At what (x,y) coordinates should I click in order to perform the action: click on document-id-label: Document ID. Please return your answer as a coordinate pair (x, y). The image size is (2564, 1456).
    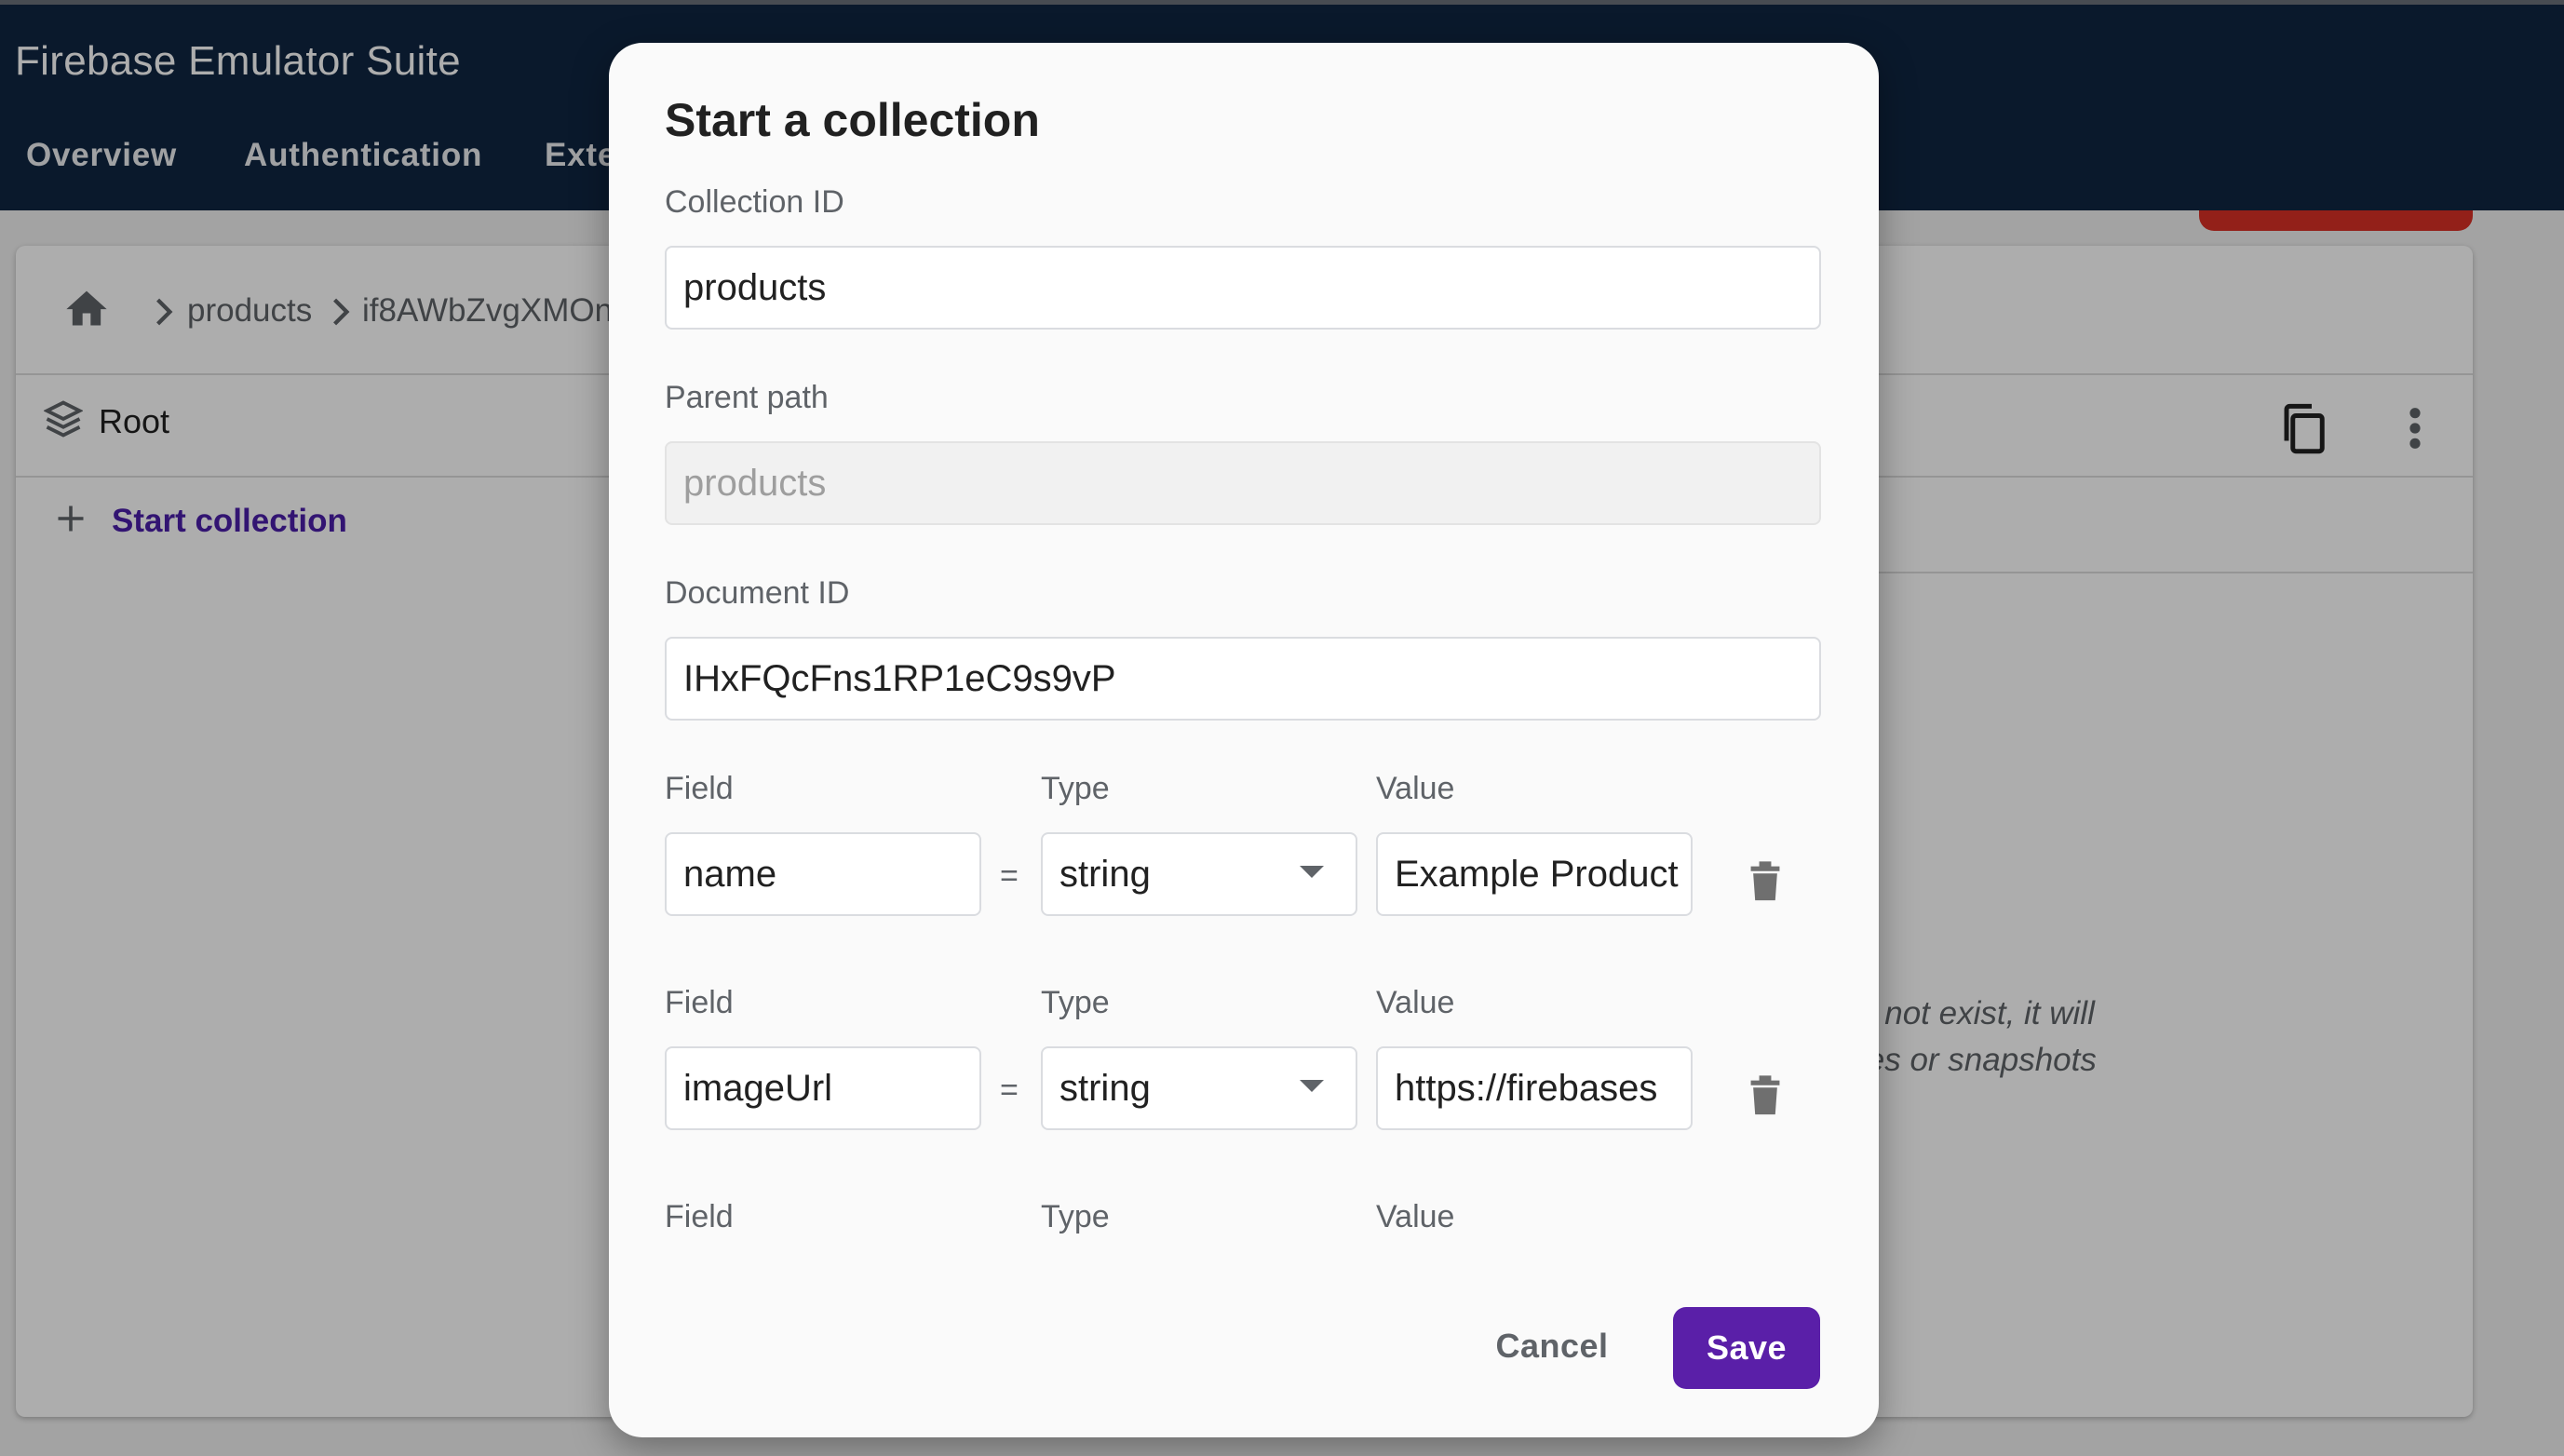
    Looking at the image, I should click on (757, 593).